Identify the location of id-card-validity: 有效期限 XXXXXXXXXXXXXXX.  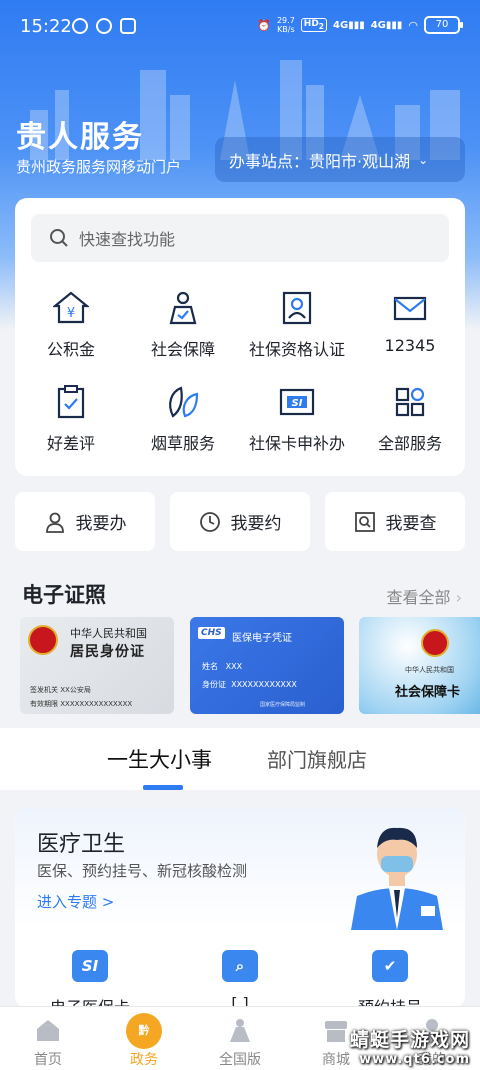
(81, 704).